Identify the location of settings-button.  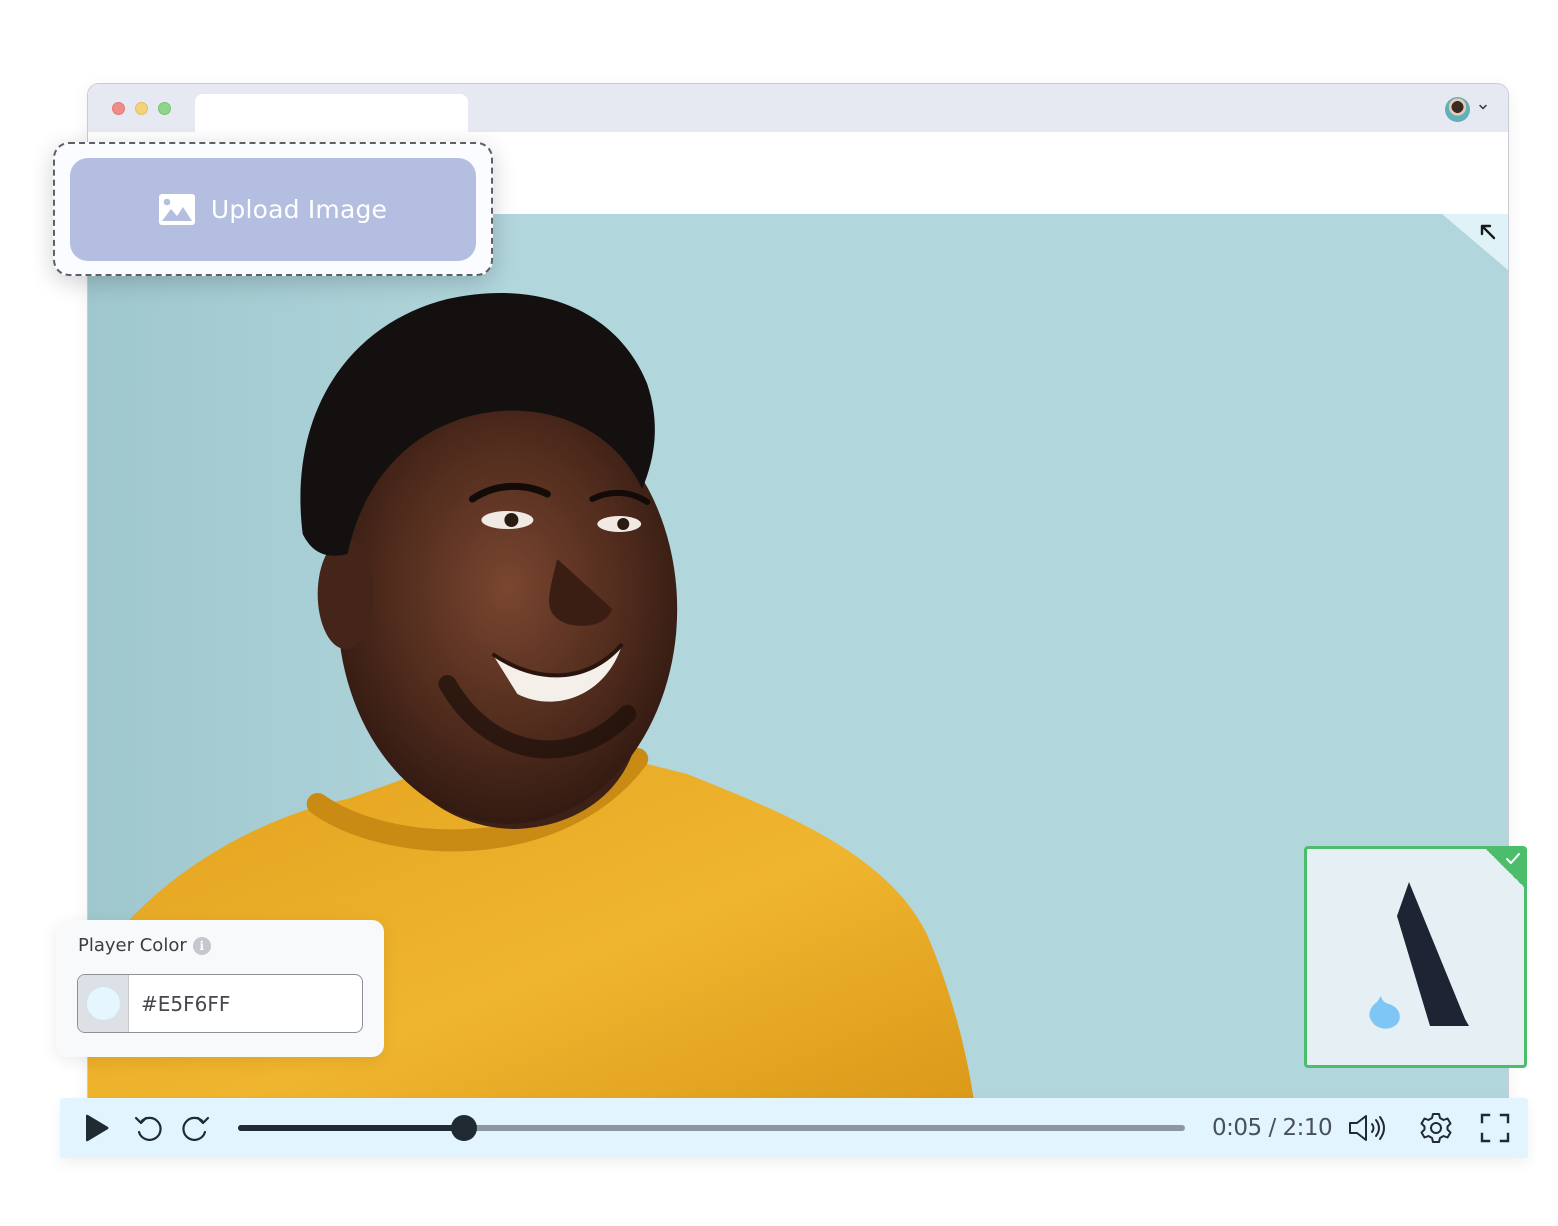
(1436, 1128).